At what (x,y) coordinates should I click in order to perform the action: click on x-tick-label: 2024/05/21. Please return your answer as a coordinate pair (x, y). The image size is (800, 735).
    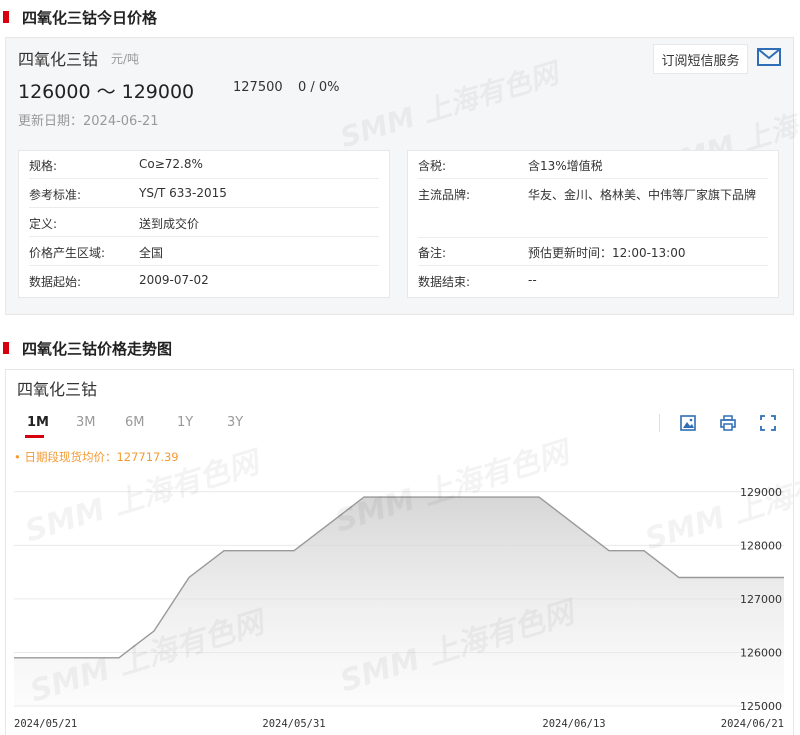
    Looking at the image, I should click on (45, 724).